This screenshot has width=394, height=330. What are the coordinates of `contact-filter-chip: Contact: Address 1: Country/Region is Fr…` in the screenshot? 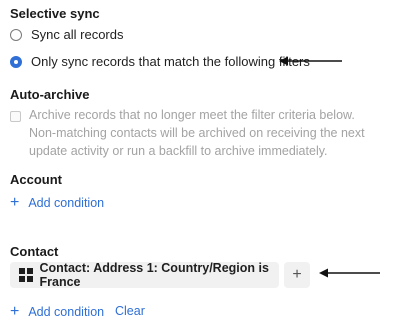 It's located at (144, 275).